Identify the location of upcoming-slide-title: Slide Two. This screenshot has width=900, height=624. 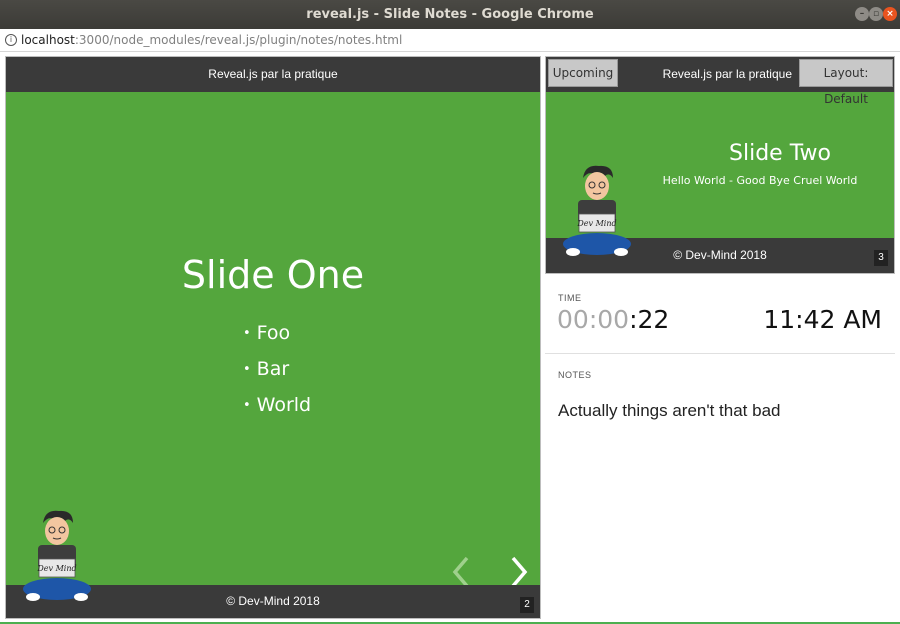
(780, 153).